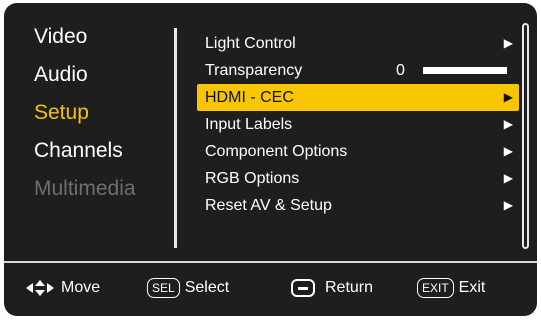 The width and height of the screenshot is (541, 320). Describe the element at coordinates (276, 151) in the screenshot. I see `submenu-item-label: Component Options` at that location.